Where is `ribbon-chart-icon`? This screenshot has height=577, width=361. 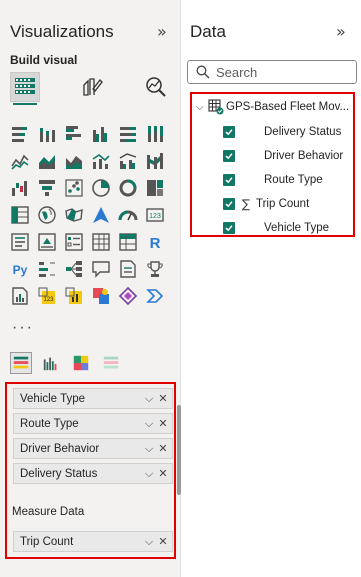 ribbon-chart-icon is located at coordinates (155, 161).